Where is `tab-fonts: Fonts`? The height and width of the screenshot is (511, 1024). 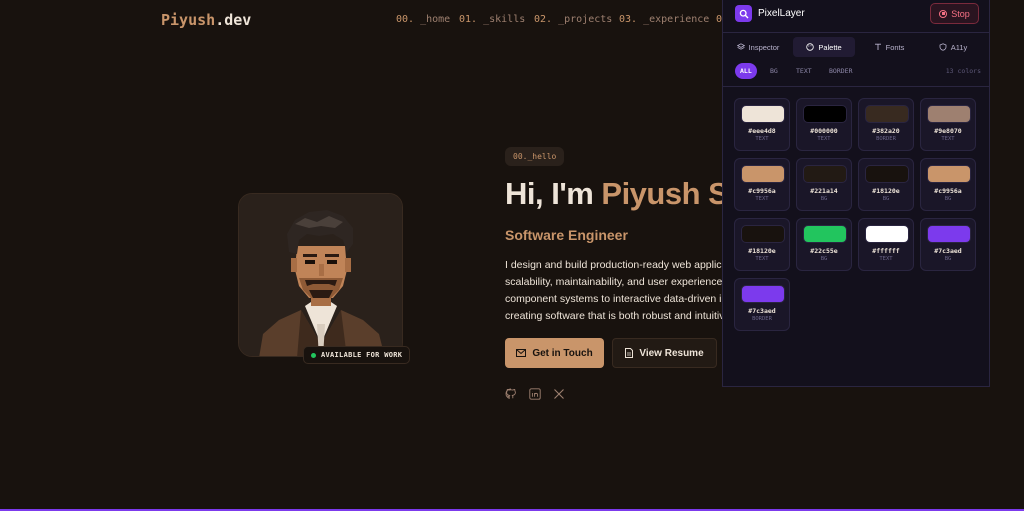
tab-fonts: Fonts is located at coordinates (889, 47).